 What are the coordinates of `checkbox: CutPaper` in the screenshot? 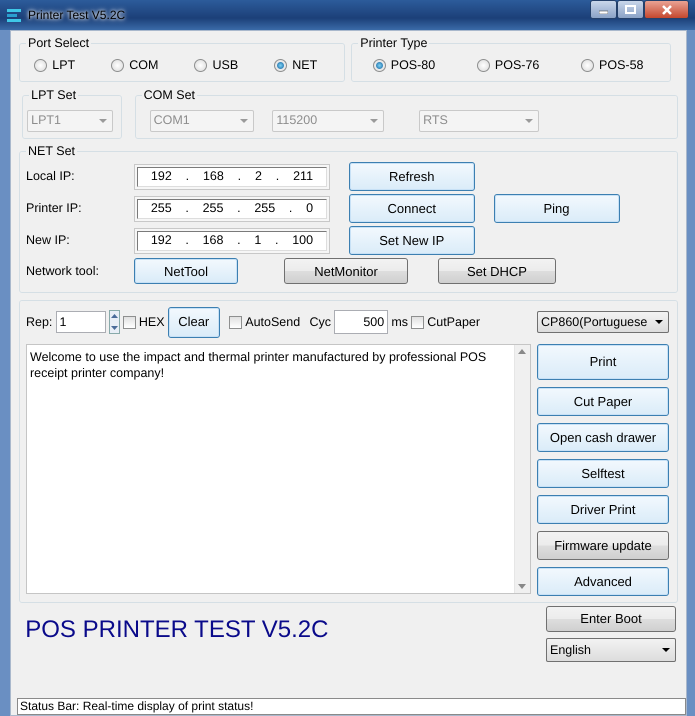 It's located at (445, 322).